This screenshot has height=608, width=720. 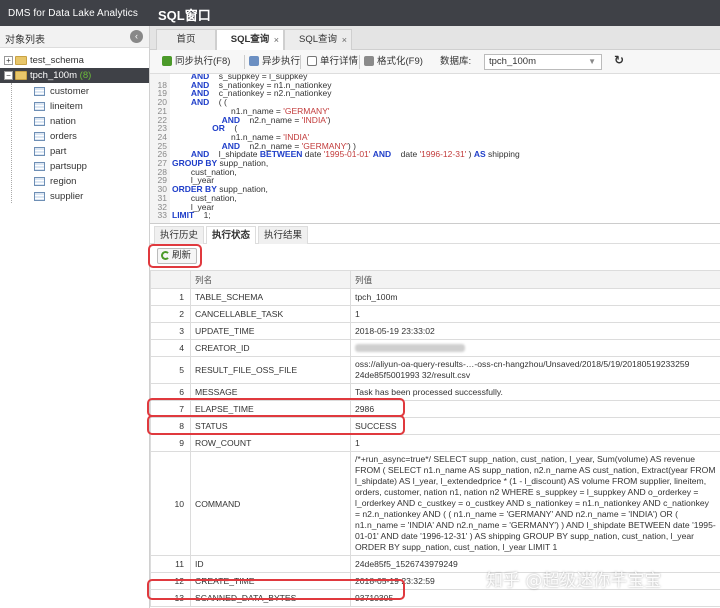 I want to click on table-header-row: 列名 列值, so click(x=435, y=279).